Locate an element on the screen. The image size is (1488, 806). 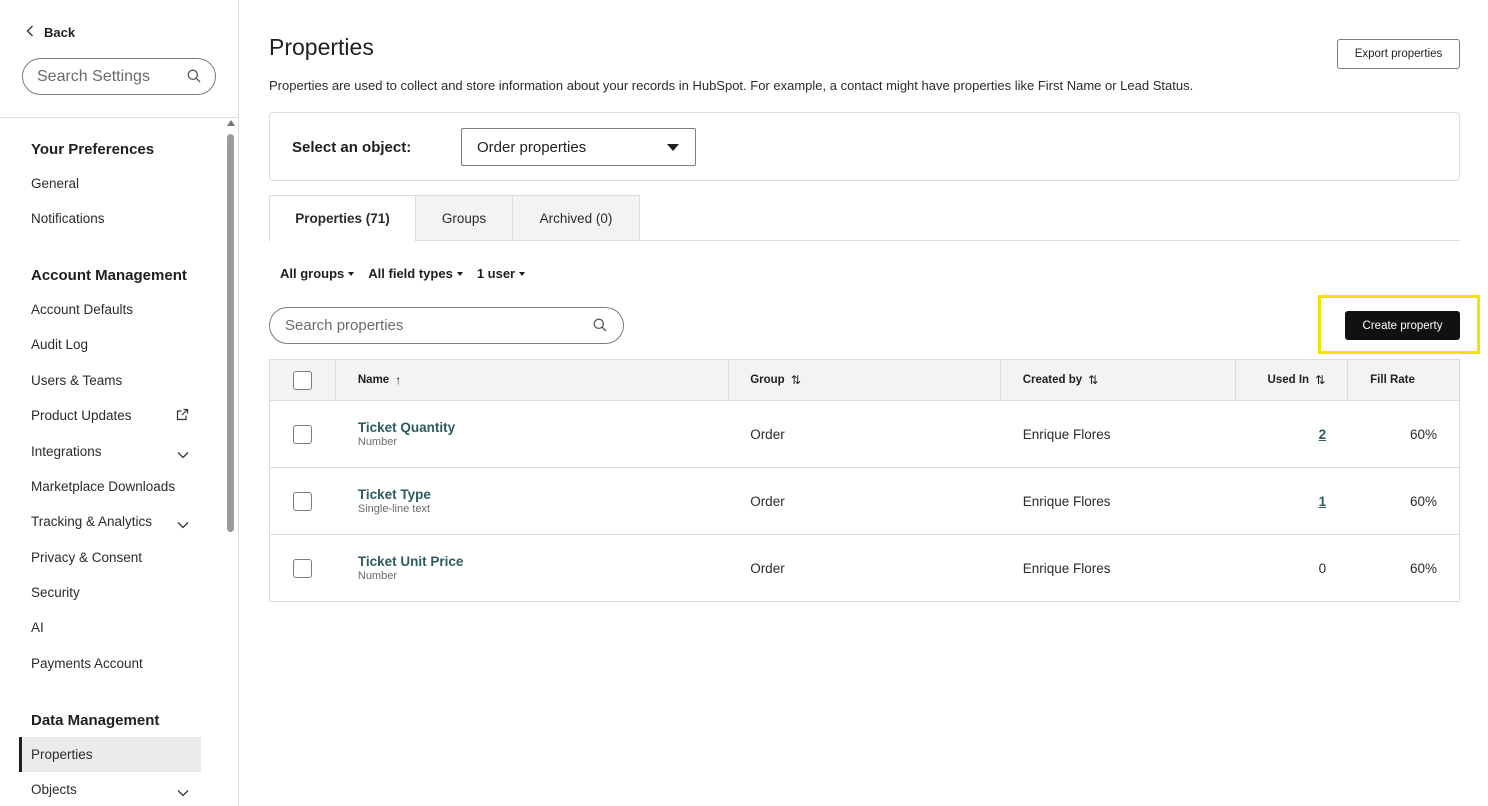
sidebar-item-integrations: Integrations is located at coordinates (110, 451).